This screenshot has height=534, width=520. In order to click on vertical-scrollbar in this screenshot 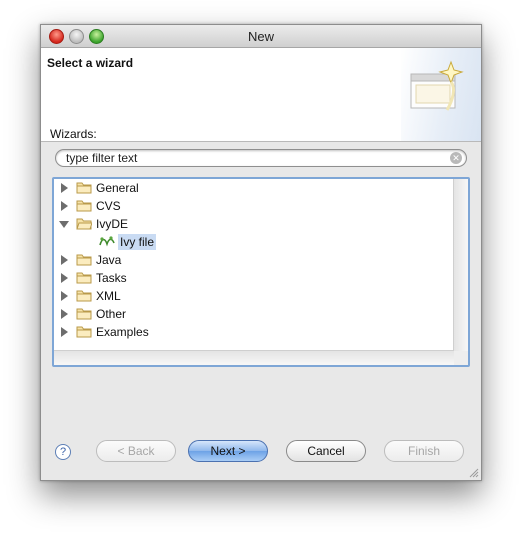, I will do `click(460, 265)`.